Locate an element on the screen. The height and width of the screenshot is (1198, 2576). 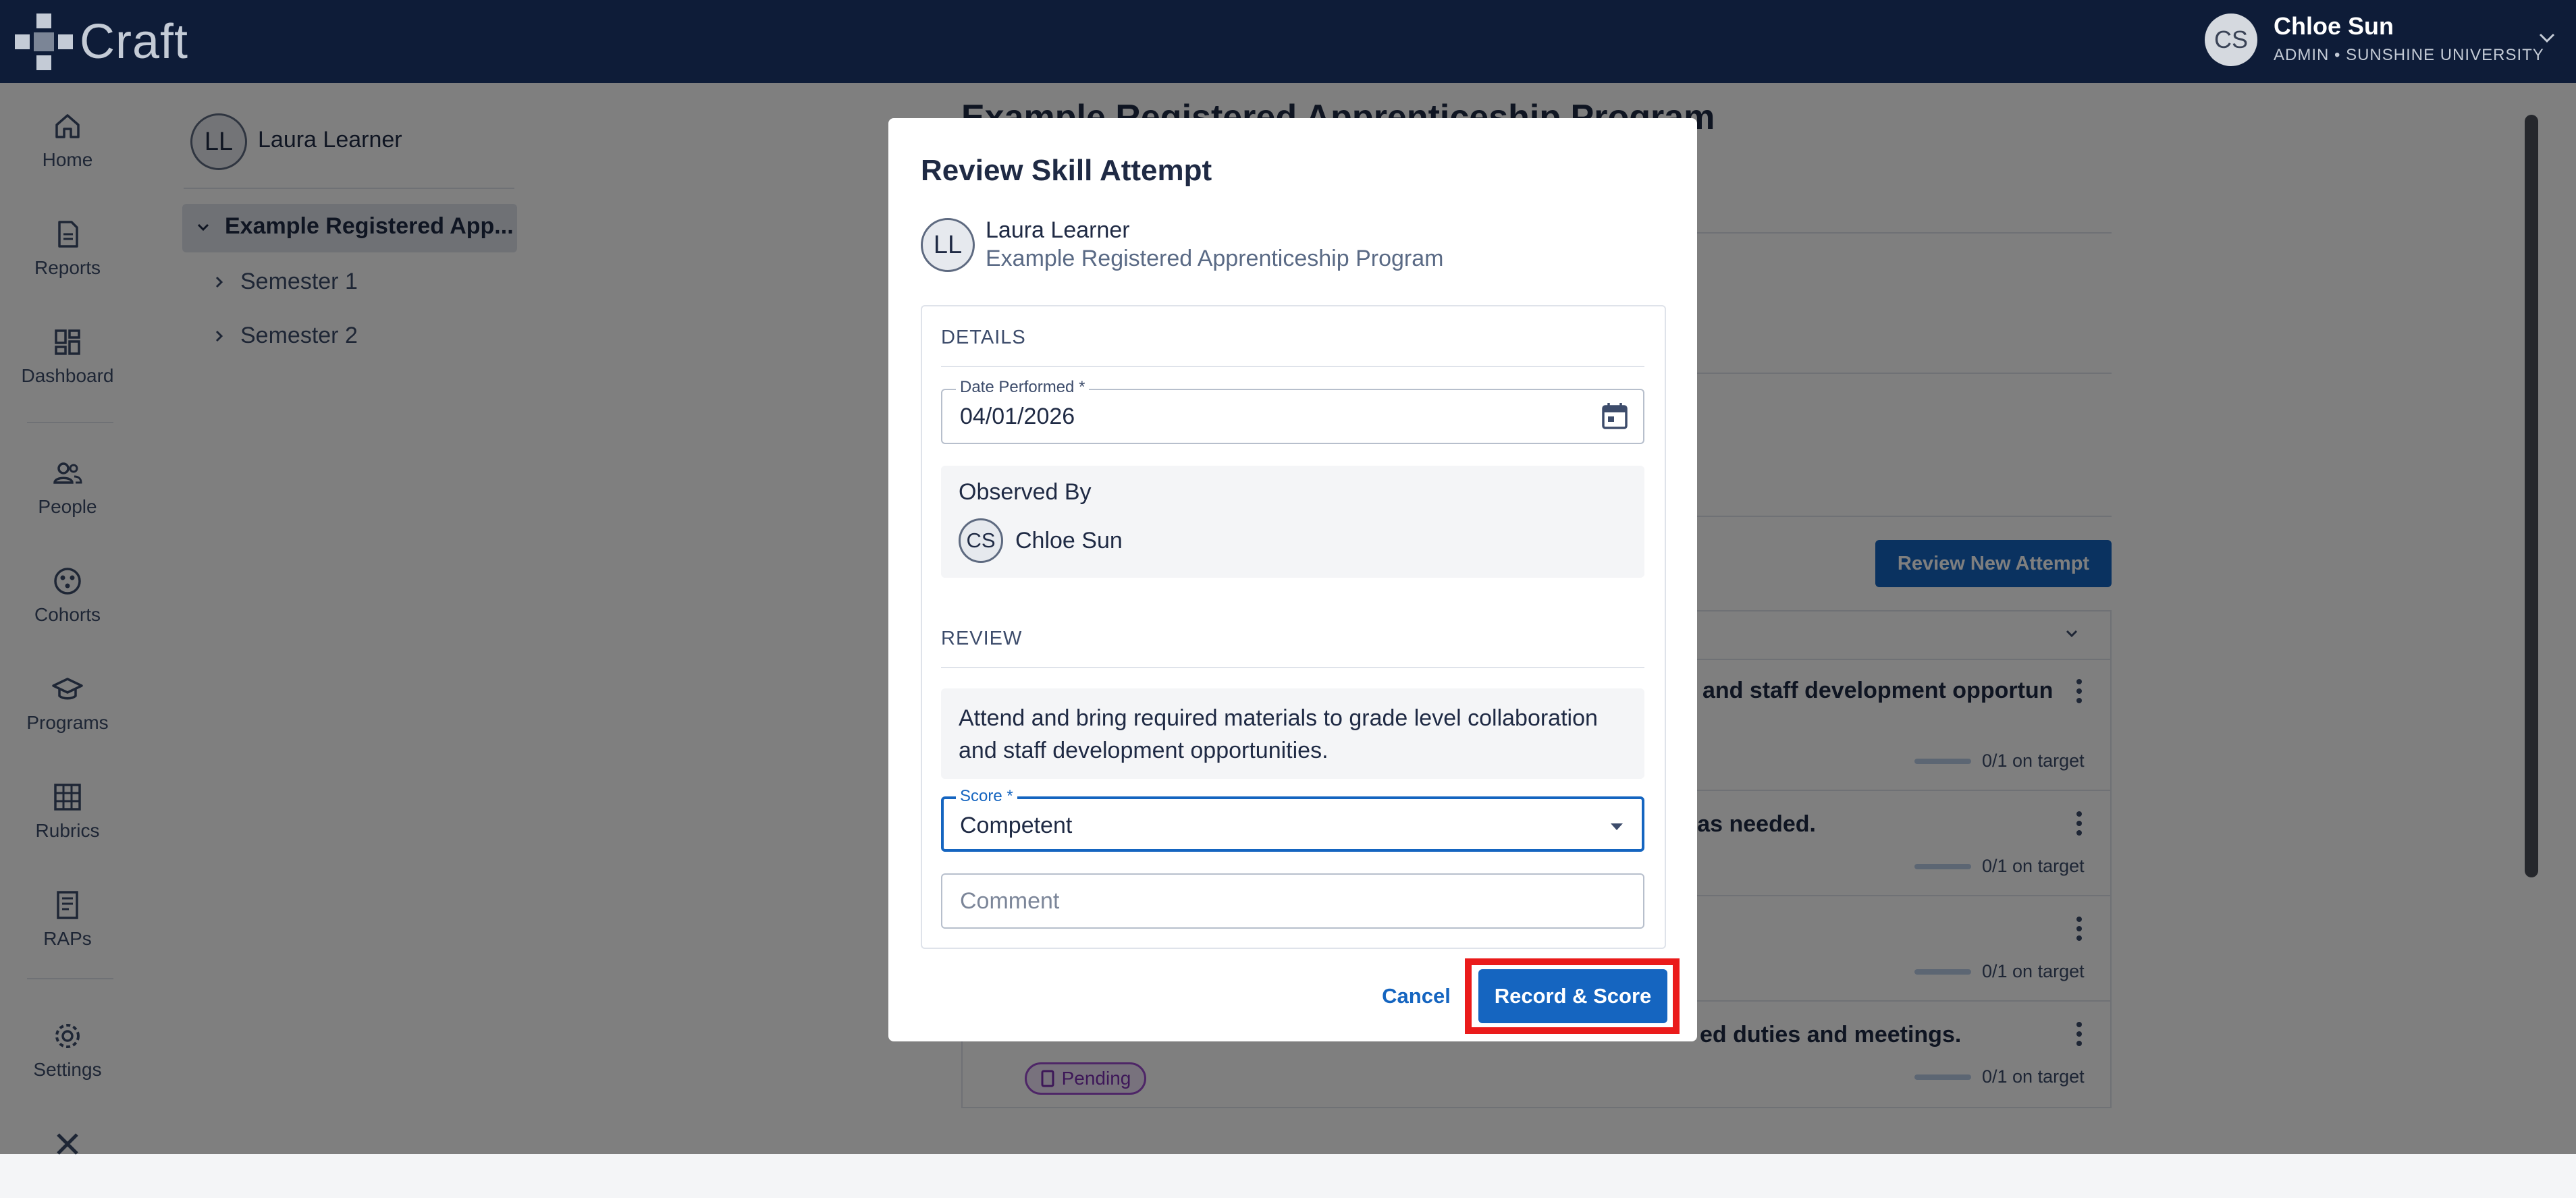
dropdown-arrow-icon is located at coordinates (1616, 827).